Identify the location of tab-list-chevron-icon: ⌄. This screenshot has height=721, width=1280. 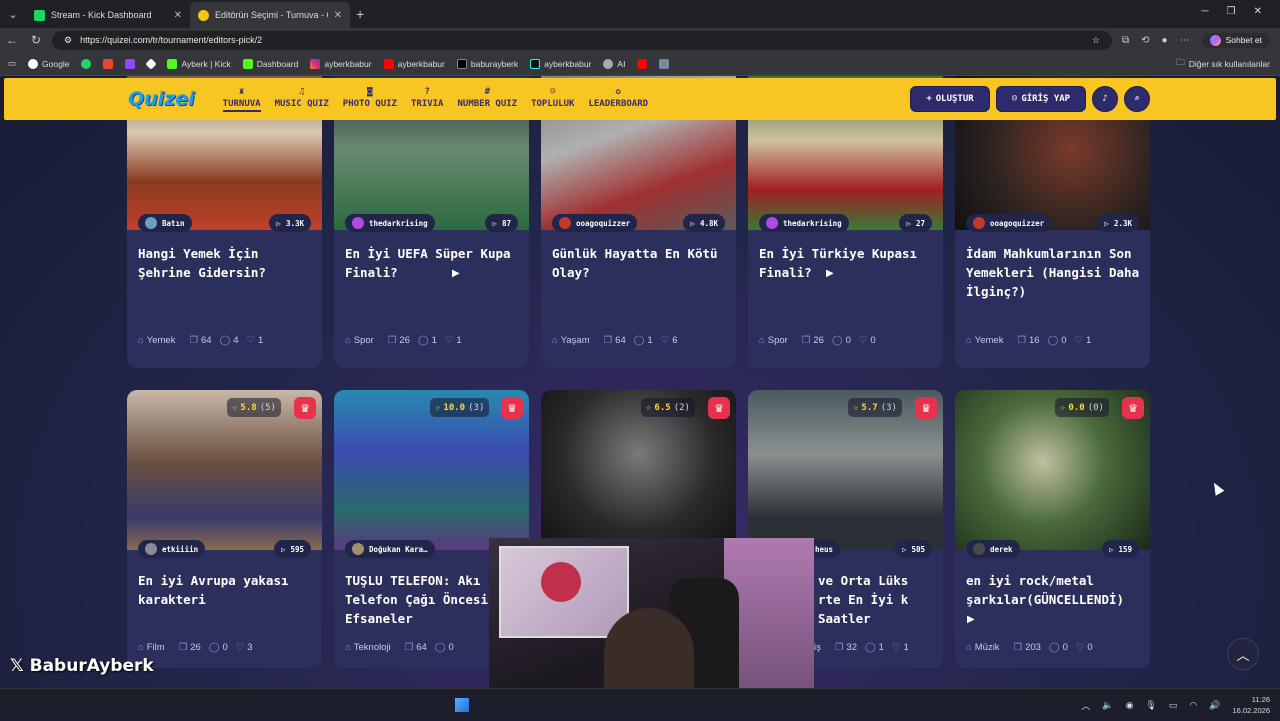
(13, 14).